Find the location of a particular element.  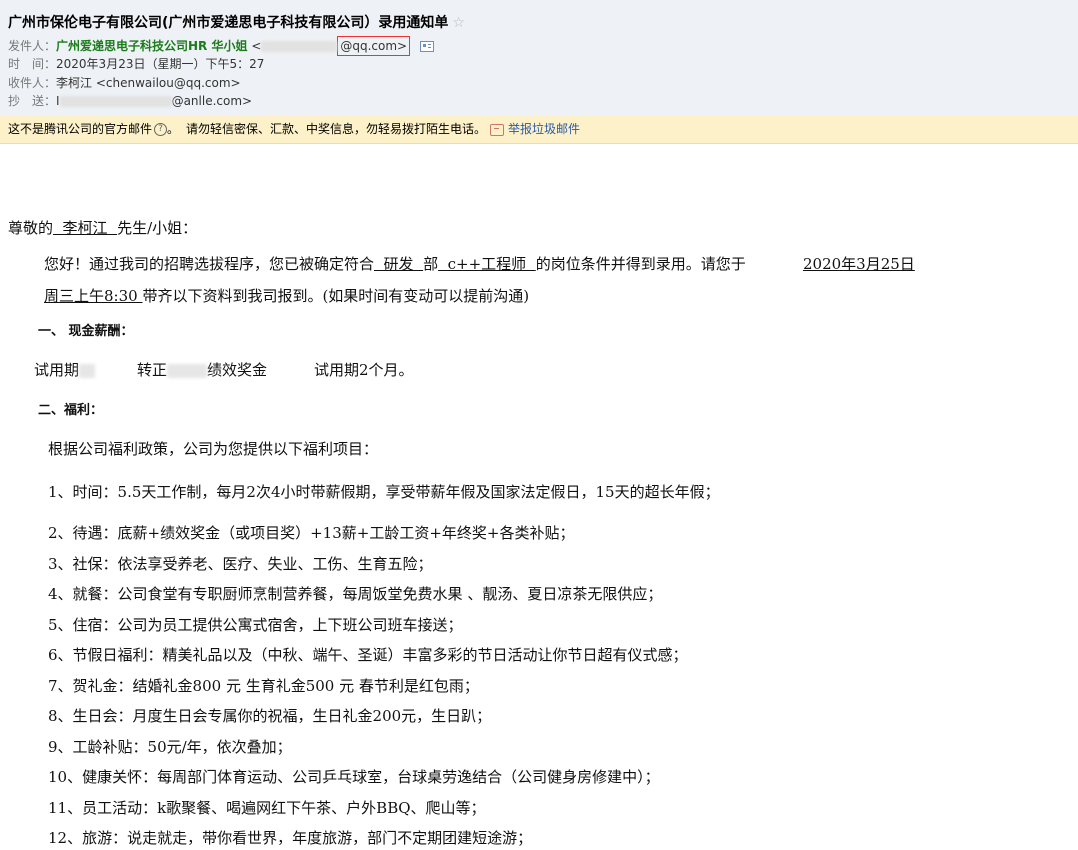

recipient: 李柯江 <chenwailou@qq.com> is located at coordinates (148, 83).